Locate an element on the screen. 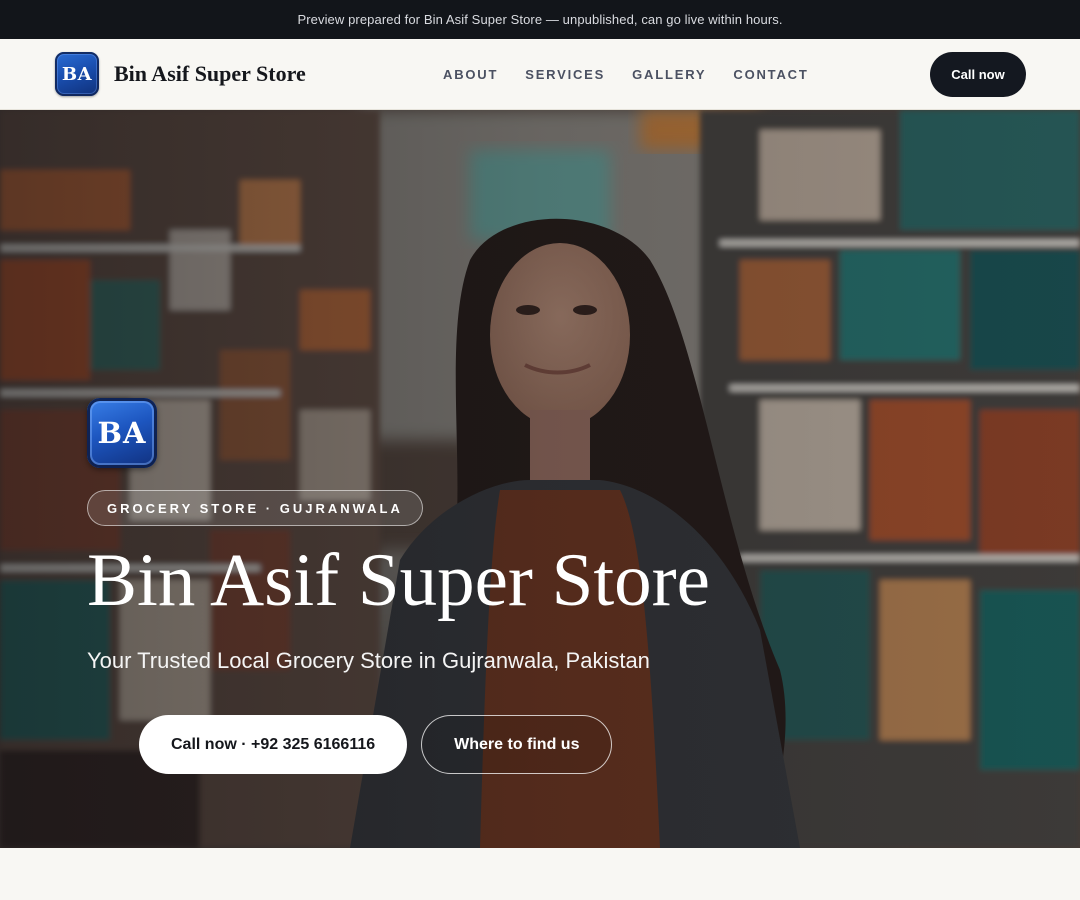 This screenshot has height=900, width=1080. nav-link-about: ABOUT is located at coordinates (470, 74).